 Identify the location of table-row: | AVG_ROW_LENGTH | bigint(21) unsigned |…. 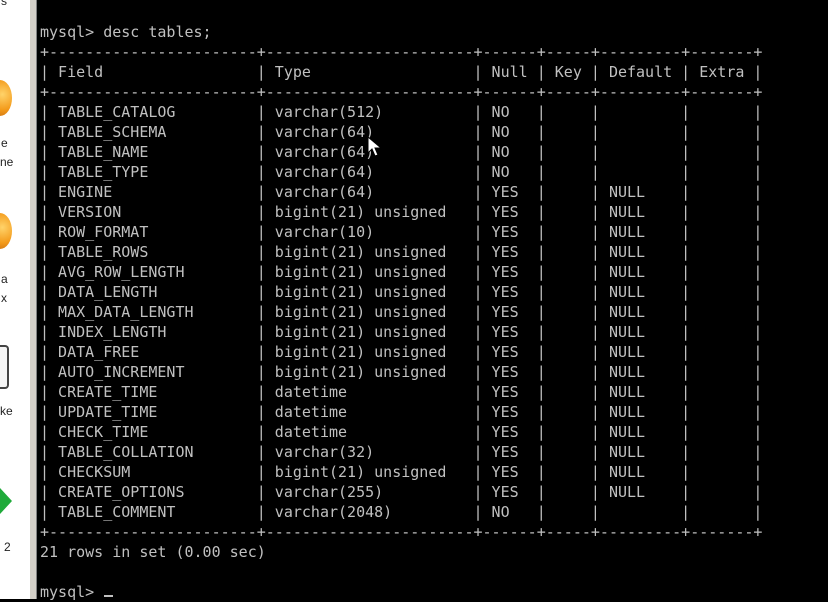
(401, 272).